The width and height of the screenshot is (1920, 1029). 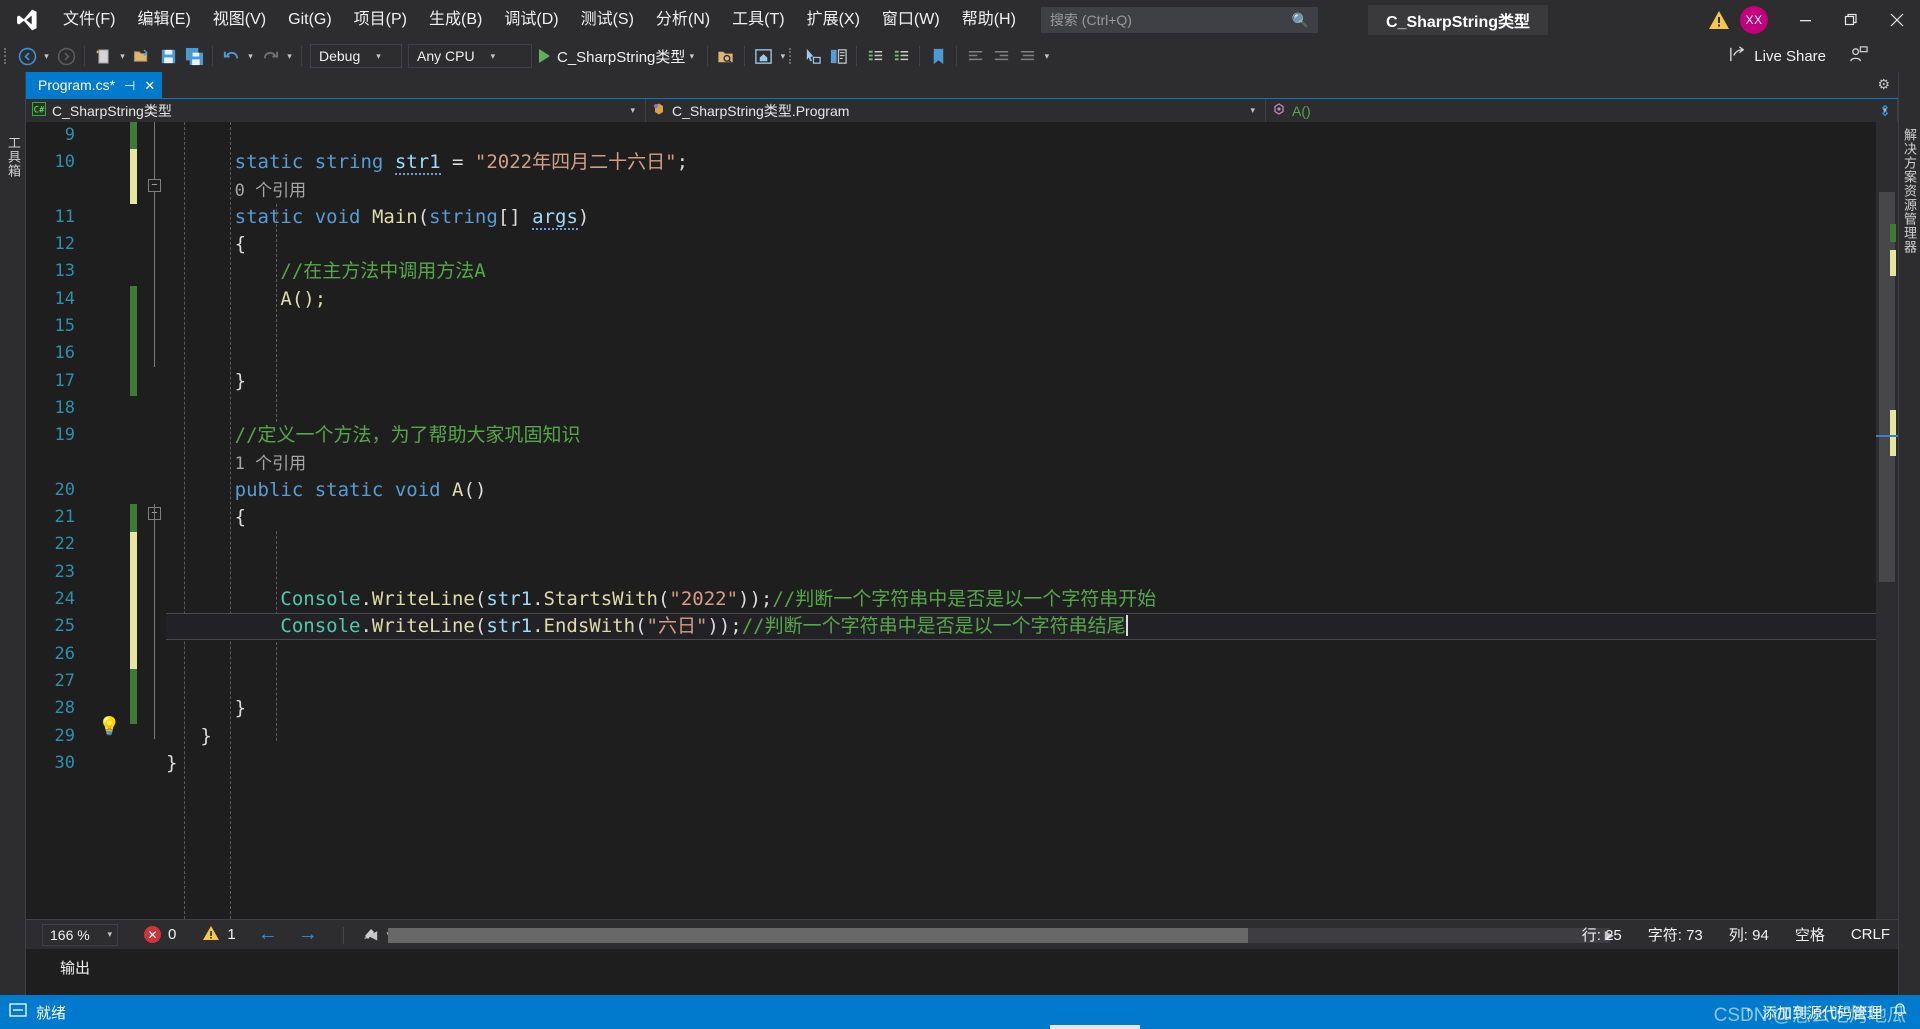 I want to click on menu-item-debug: 调试(D), so click(x=531, y=20).